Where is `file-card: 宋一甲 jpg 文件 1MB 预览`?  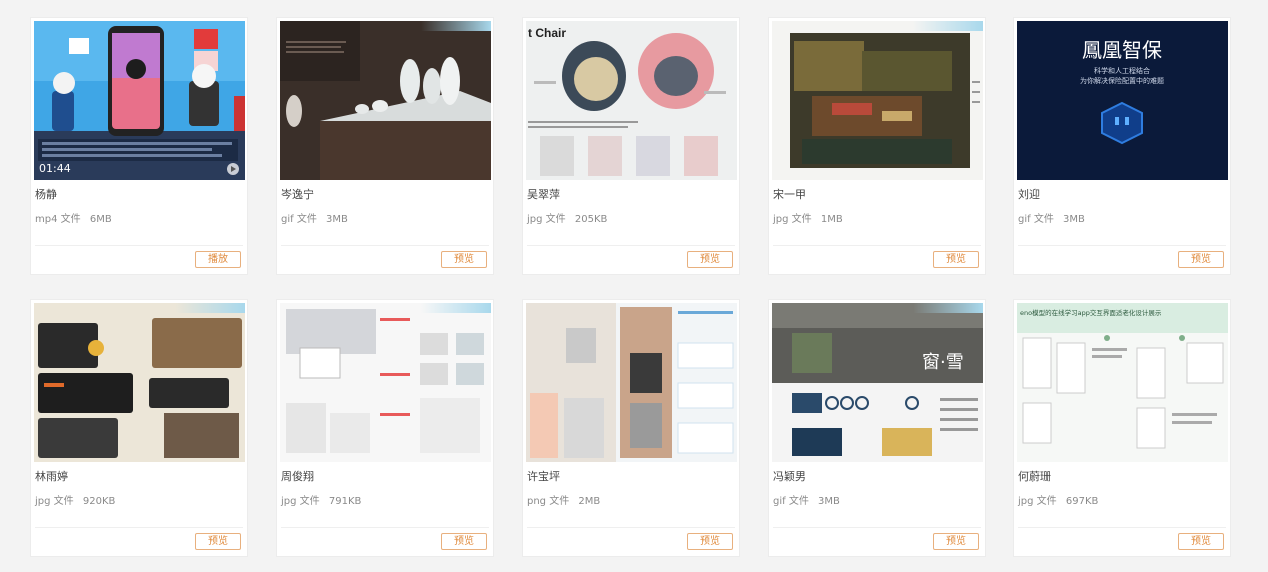
file-card: 宋一甲 jpg 文件 1MB 预览 is located at coordinates (877, 146).